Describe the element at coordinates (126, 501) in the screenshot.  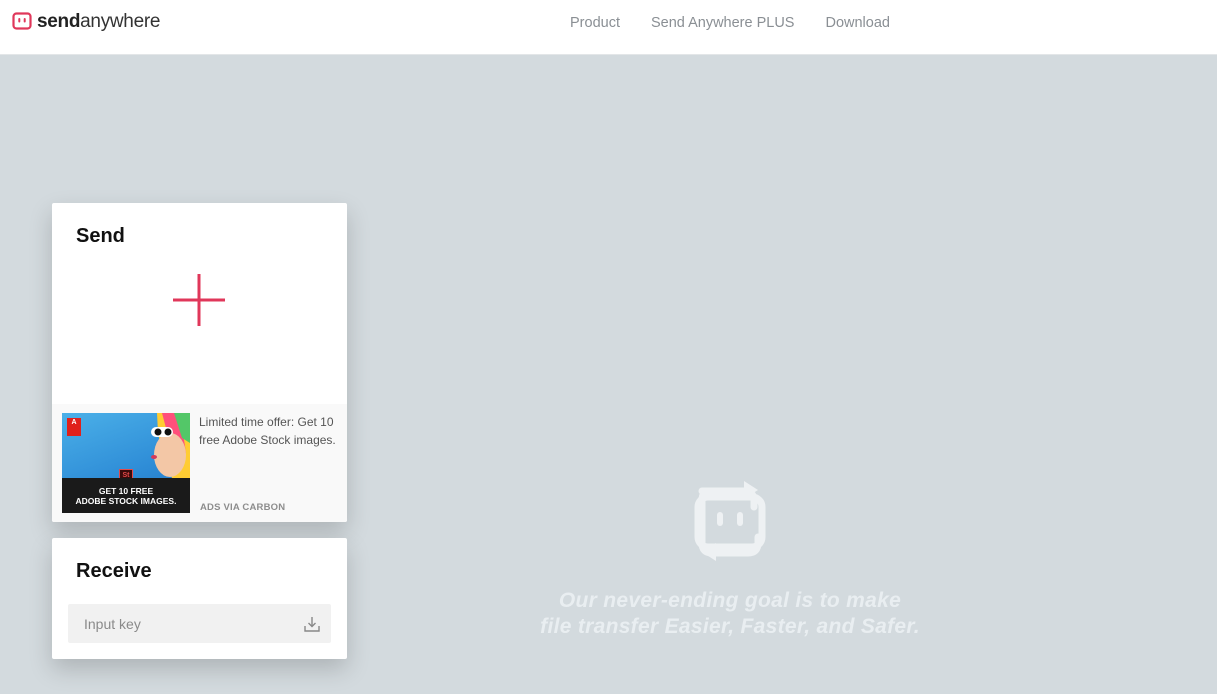
I see `ad-image-line2: ADOBE STOCK IMAGES.` at that location.